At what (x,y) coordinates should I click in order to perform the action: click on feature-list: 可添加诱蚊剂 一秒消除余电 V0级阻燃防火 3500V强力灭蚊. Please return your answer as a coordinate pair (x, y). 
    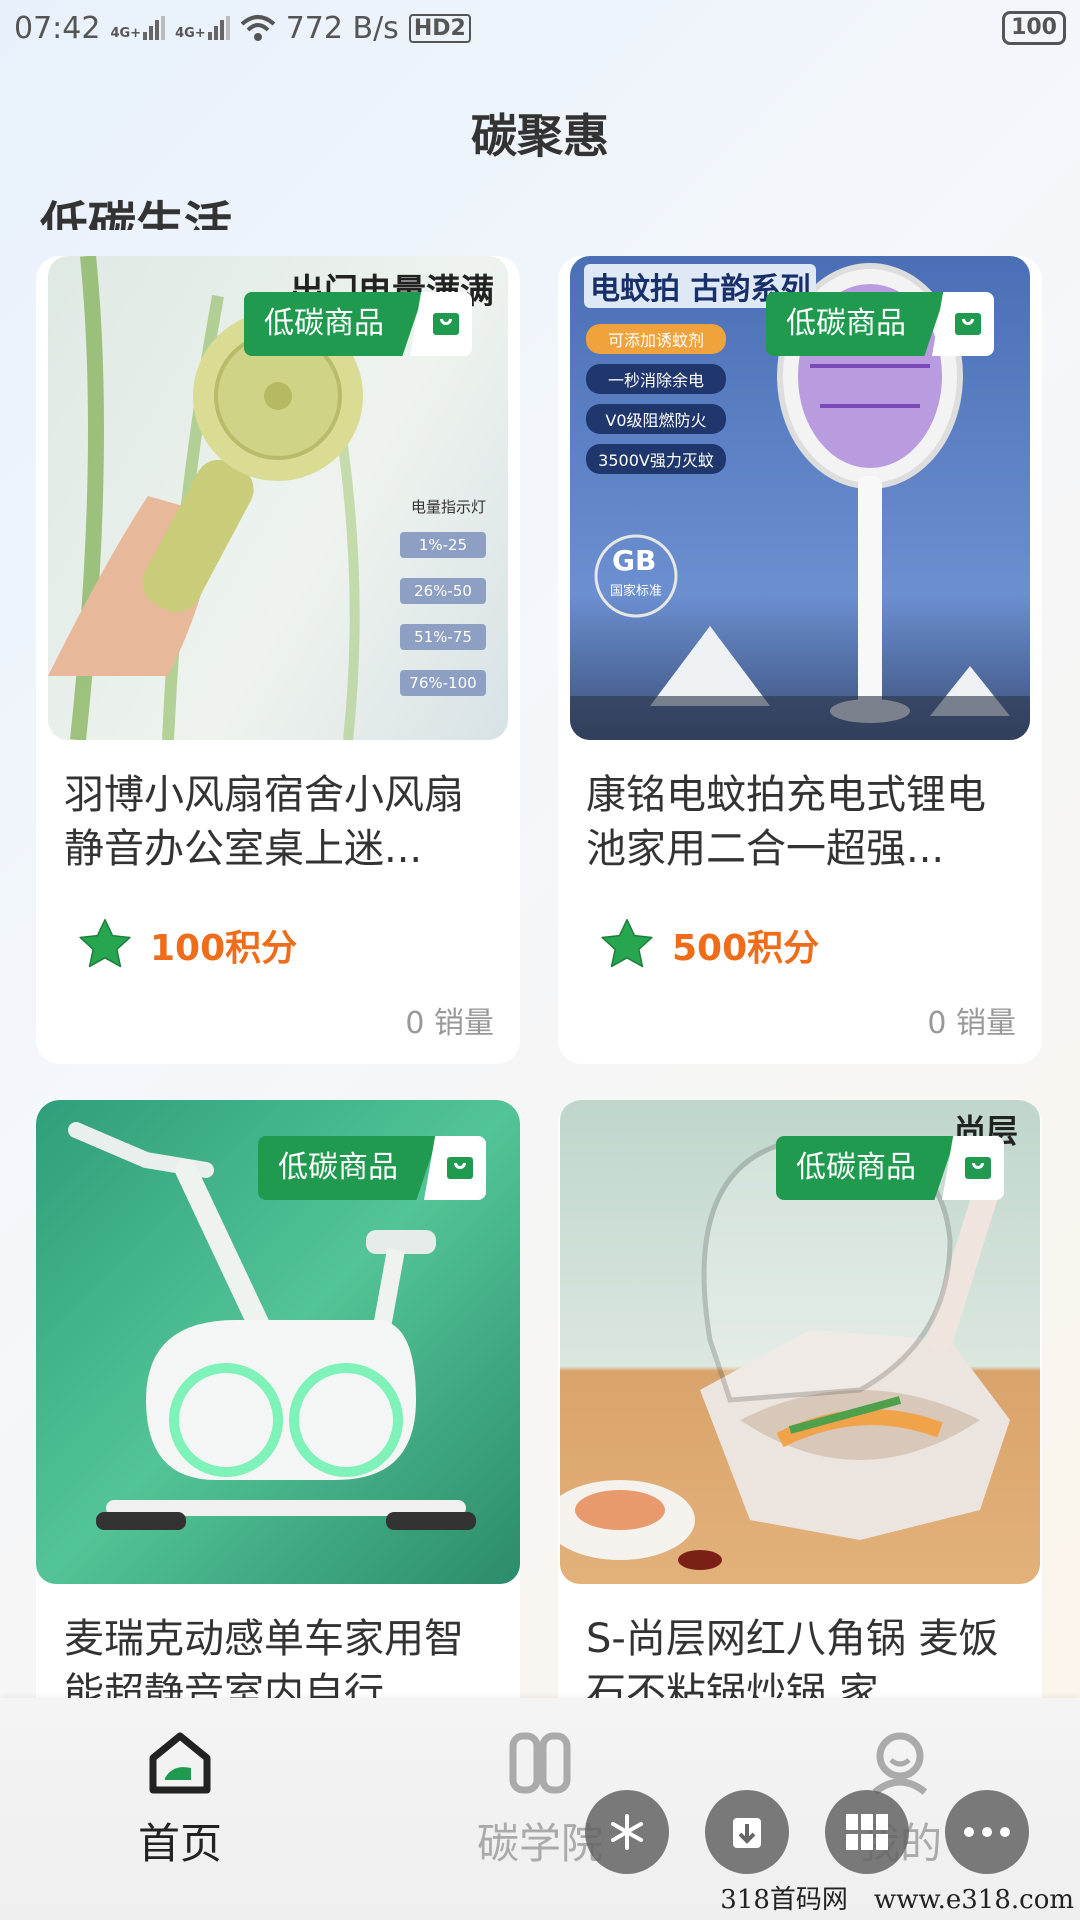
    Looking at the image, I should click on (656, 399).